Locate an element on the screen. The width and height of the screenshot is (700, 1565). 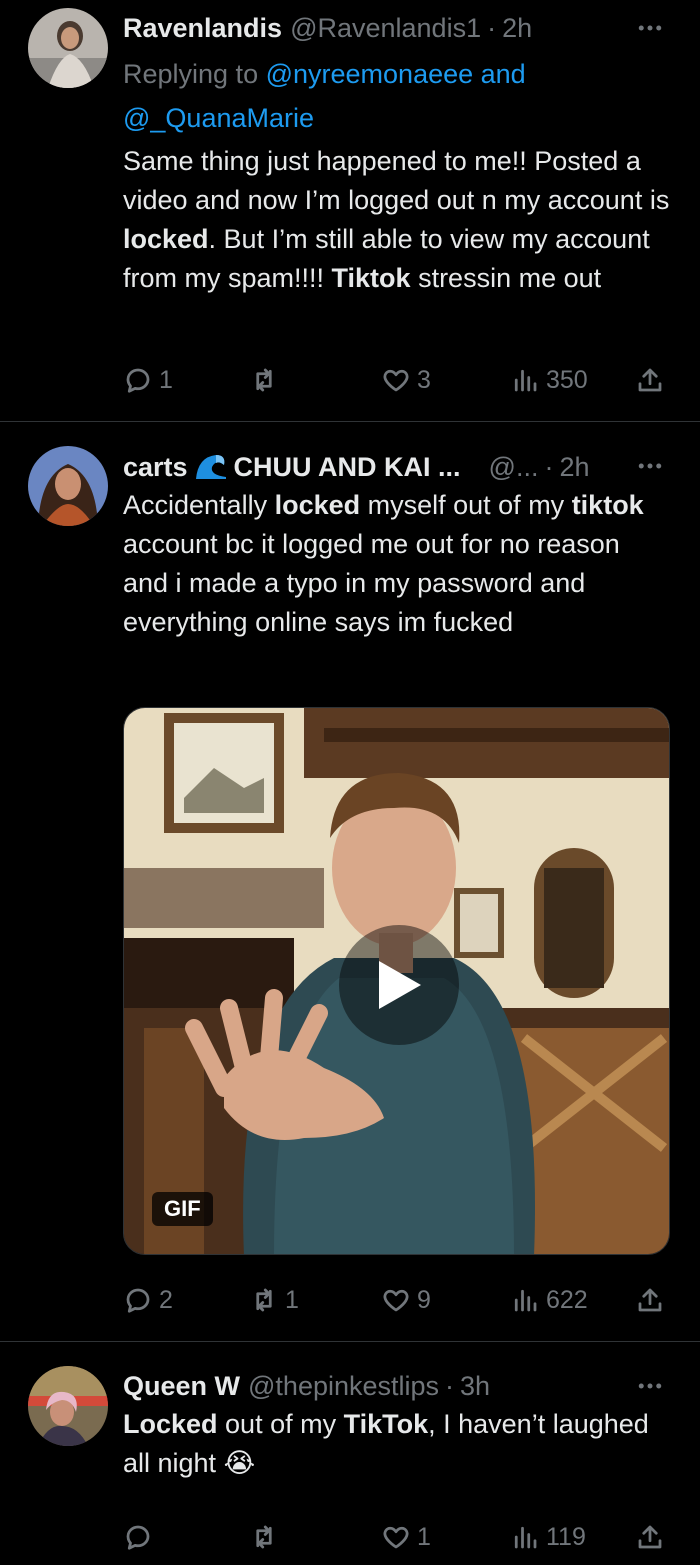
tweet-header: Ravenlandis @Ravenlandis1 · 2h is located at coordinates (396, 28).